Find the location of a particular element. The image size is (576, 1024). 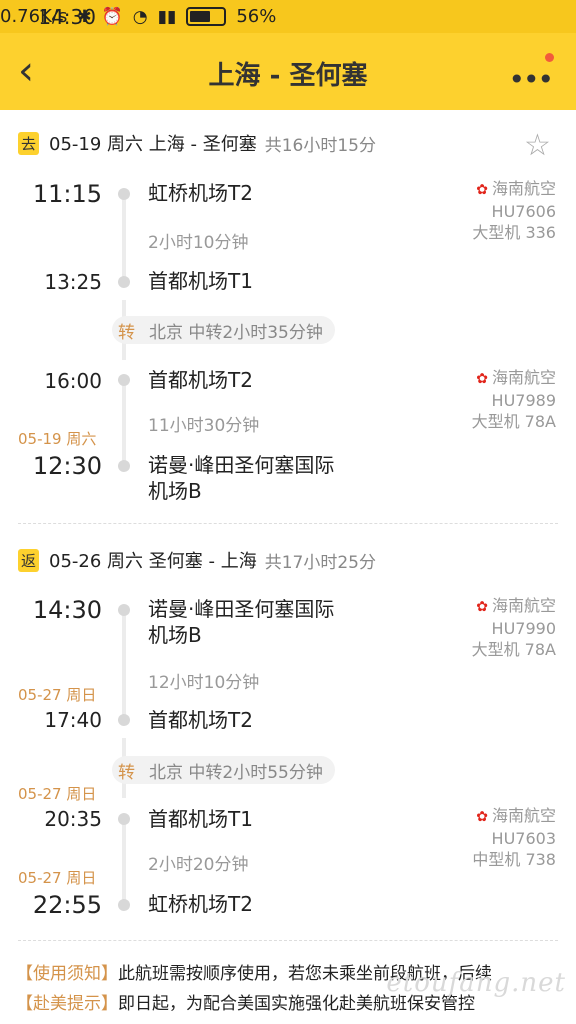

airline-info: ✿ 海南航空 HU7990 大型机 78A is located at coordinates (513, 627).